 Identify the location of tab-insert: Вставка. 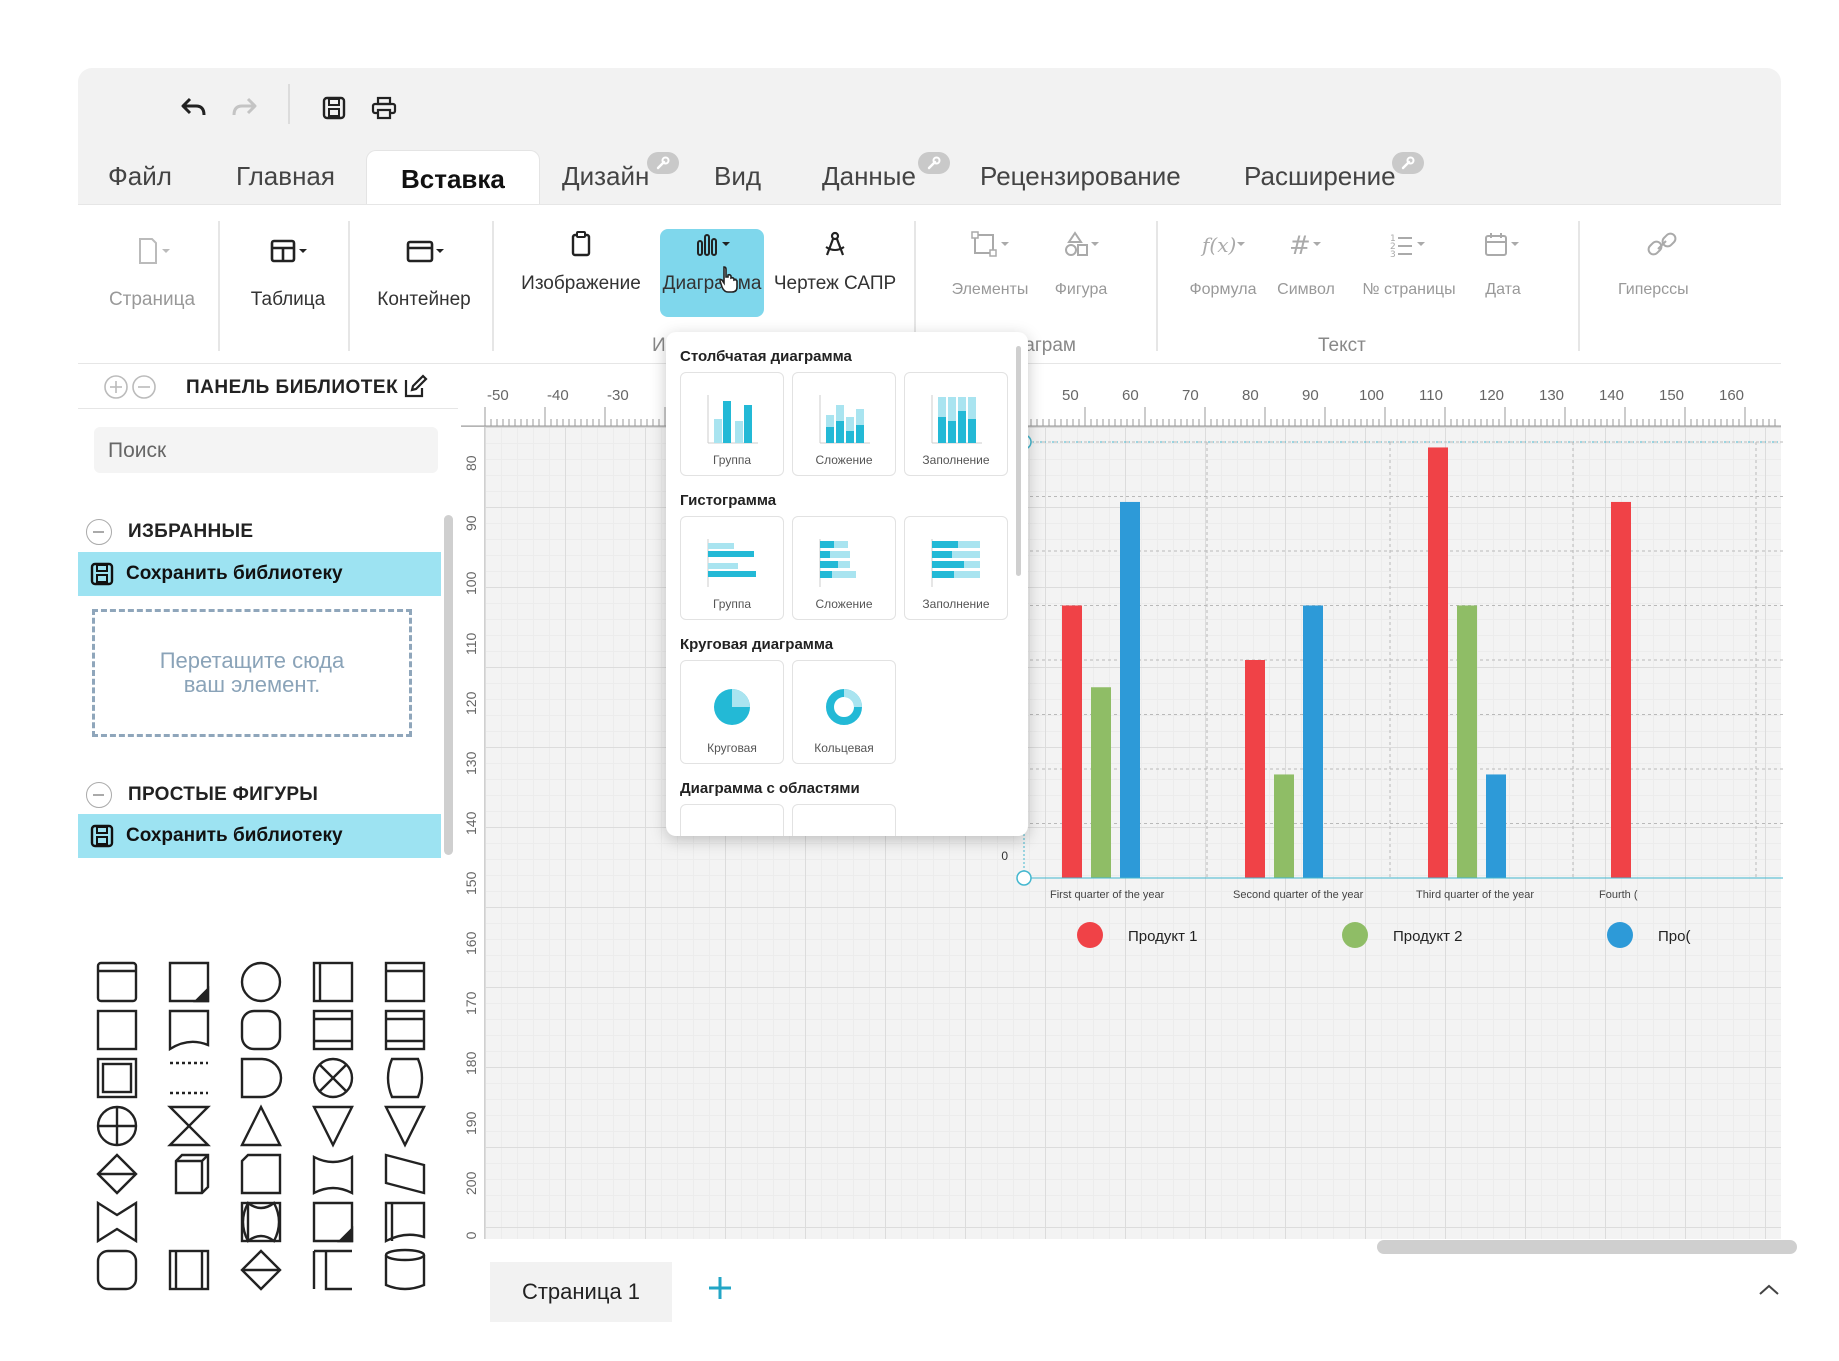
(453, 178).